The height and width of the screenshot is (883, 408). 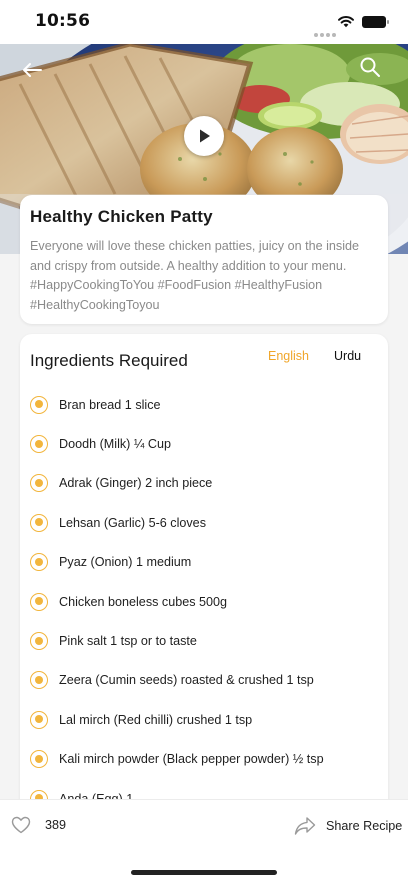 What do you see at coordinates (204, 872) in the screenshot?
I see `home-indicator` at bounding box center [204, 872].